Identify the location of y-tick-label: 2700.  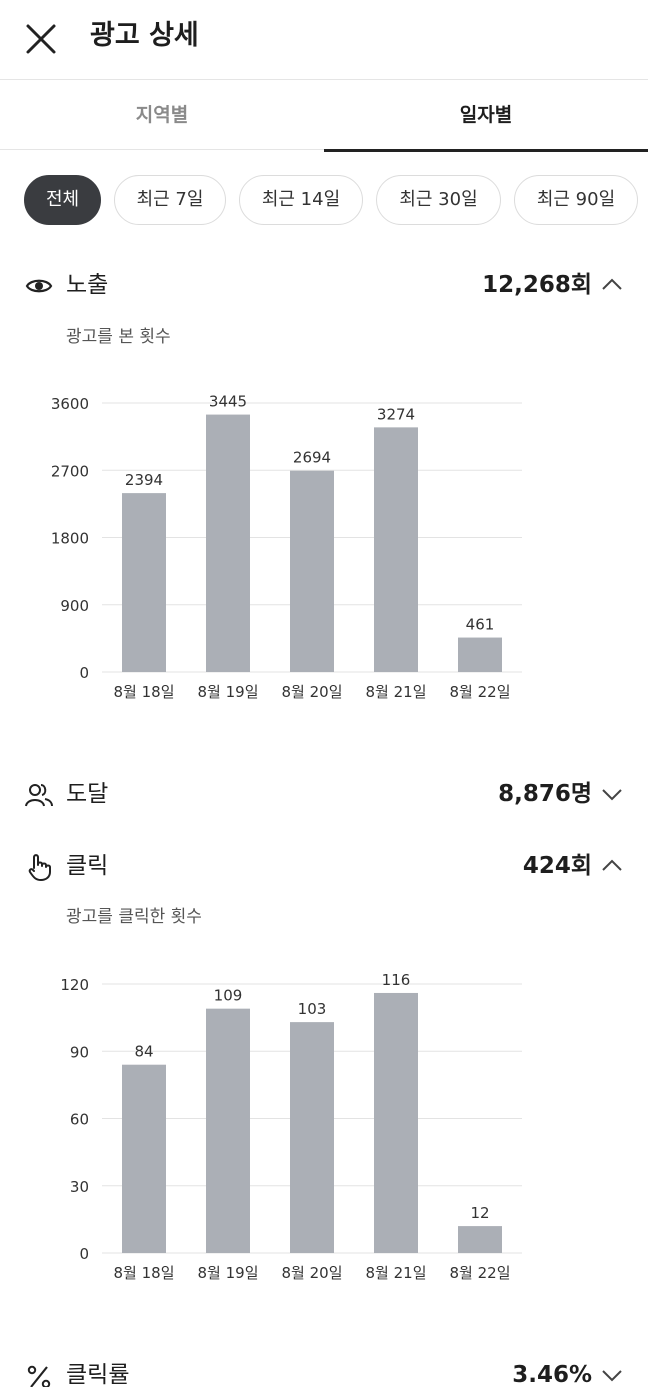
(70, 471).